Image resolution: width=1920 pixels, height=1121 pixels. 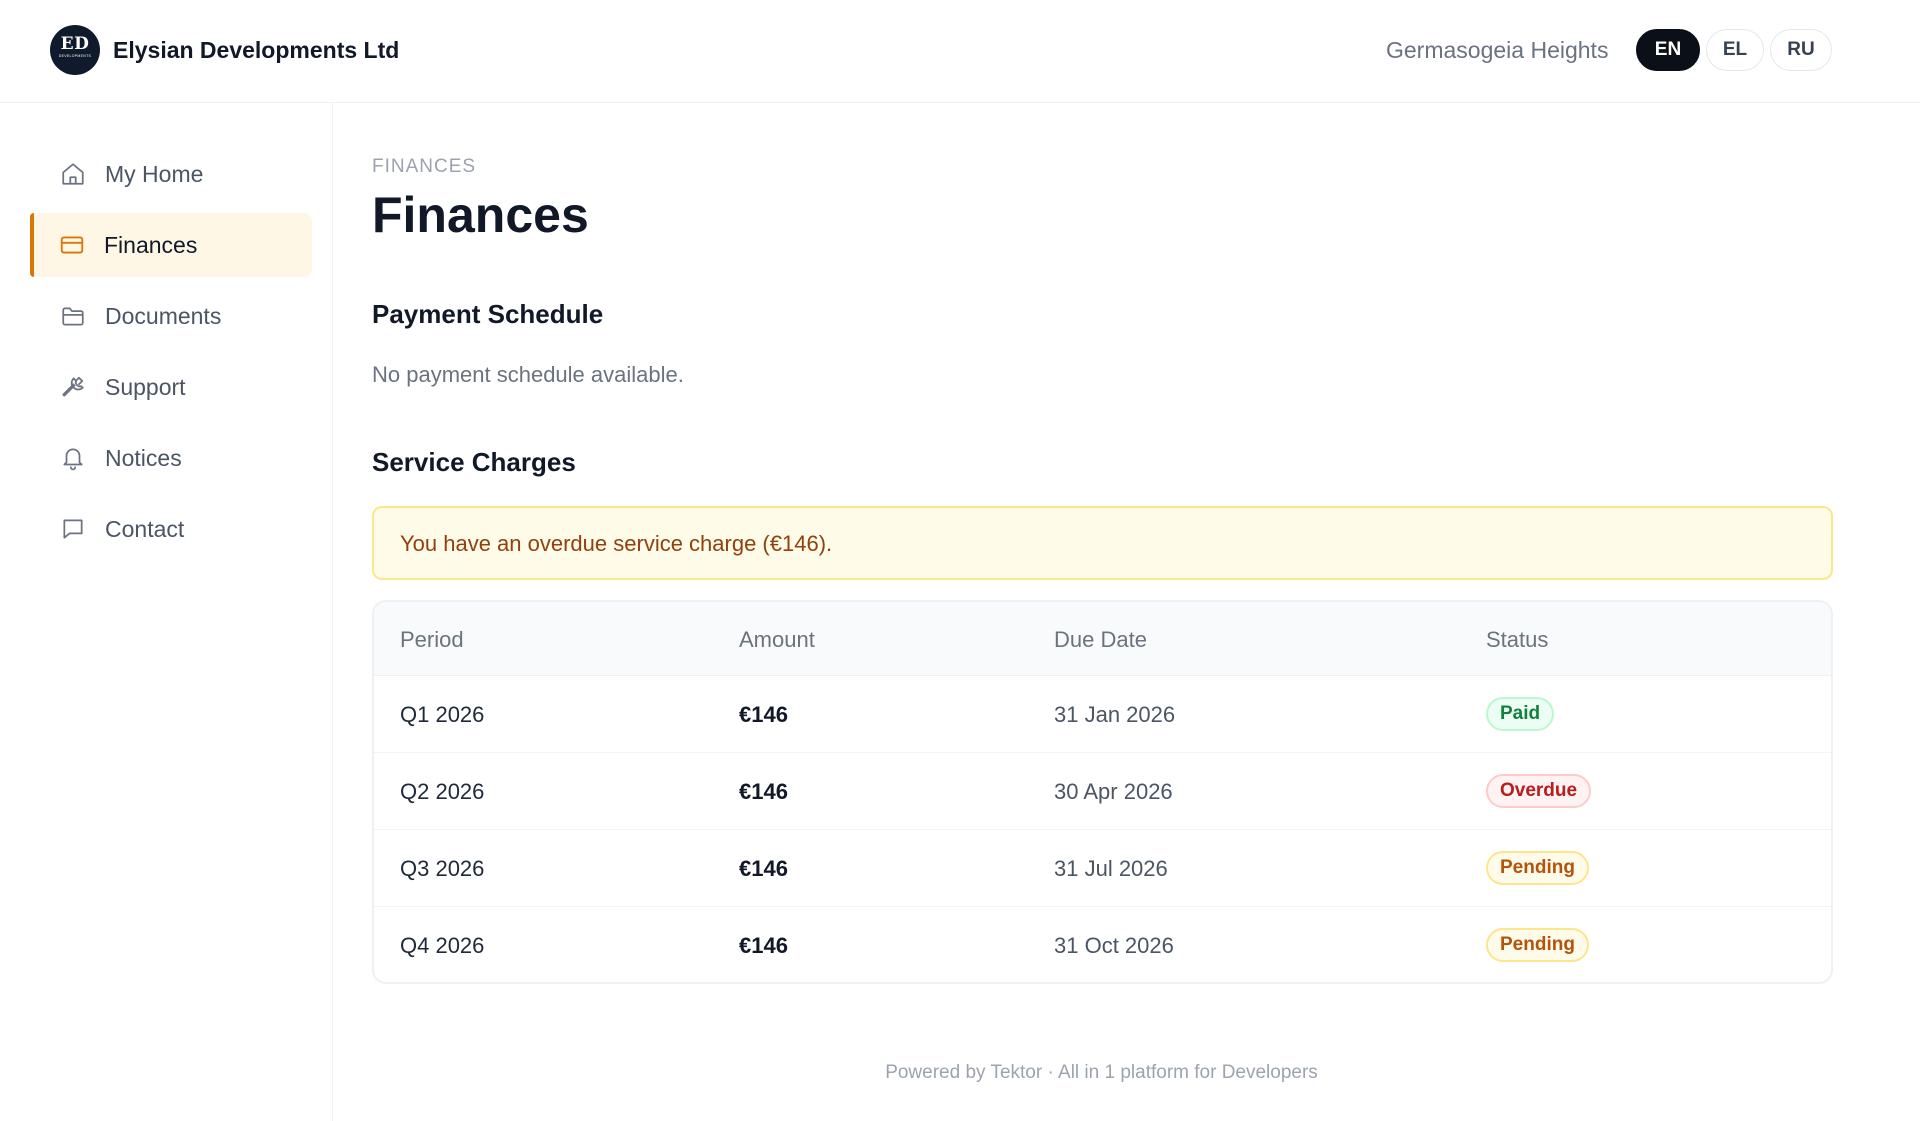 What do you see at coordinates (1539, 791) in the screenshot?
I see `status-badge: Overdue` at bounding box center [1539, 791].